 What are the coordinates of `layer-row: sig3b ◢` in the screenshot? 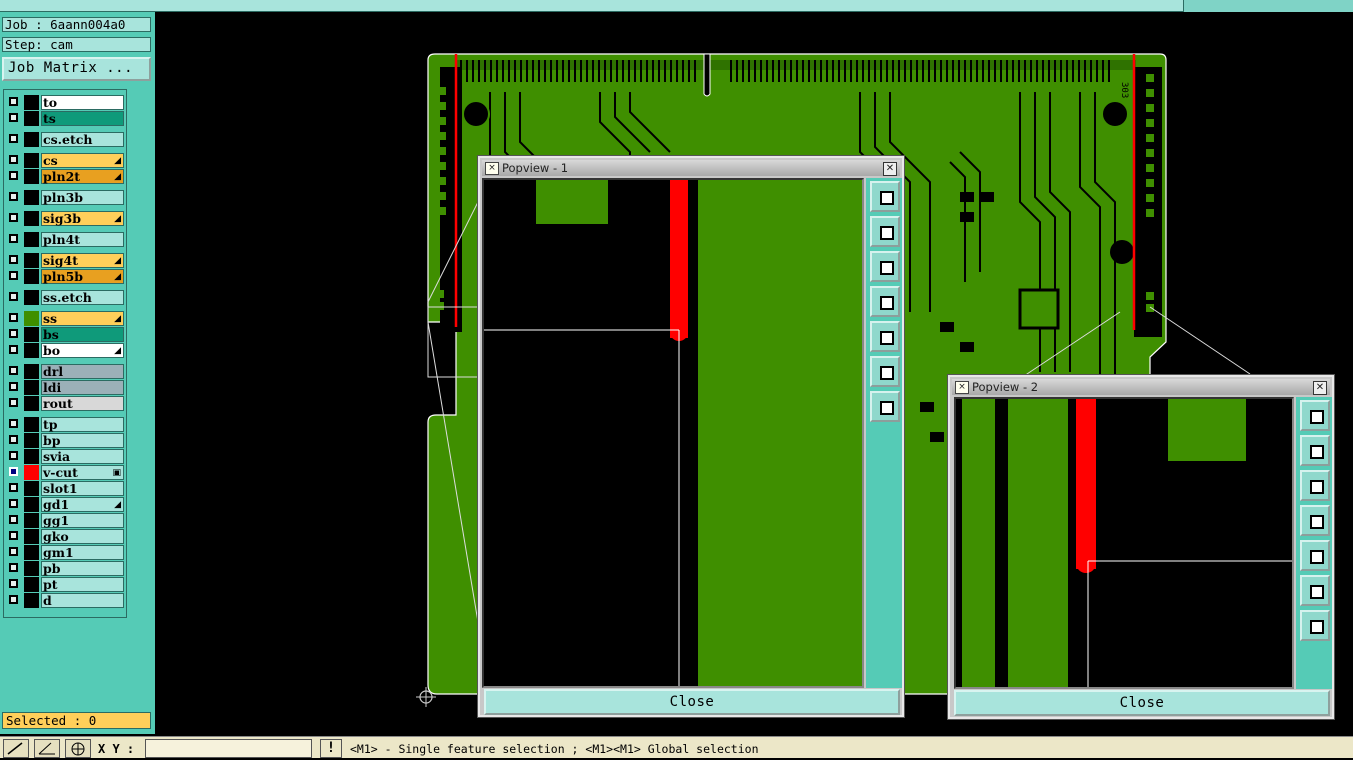 It's located at (65, 218).